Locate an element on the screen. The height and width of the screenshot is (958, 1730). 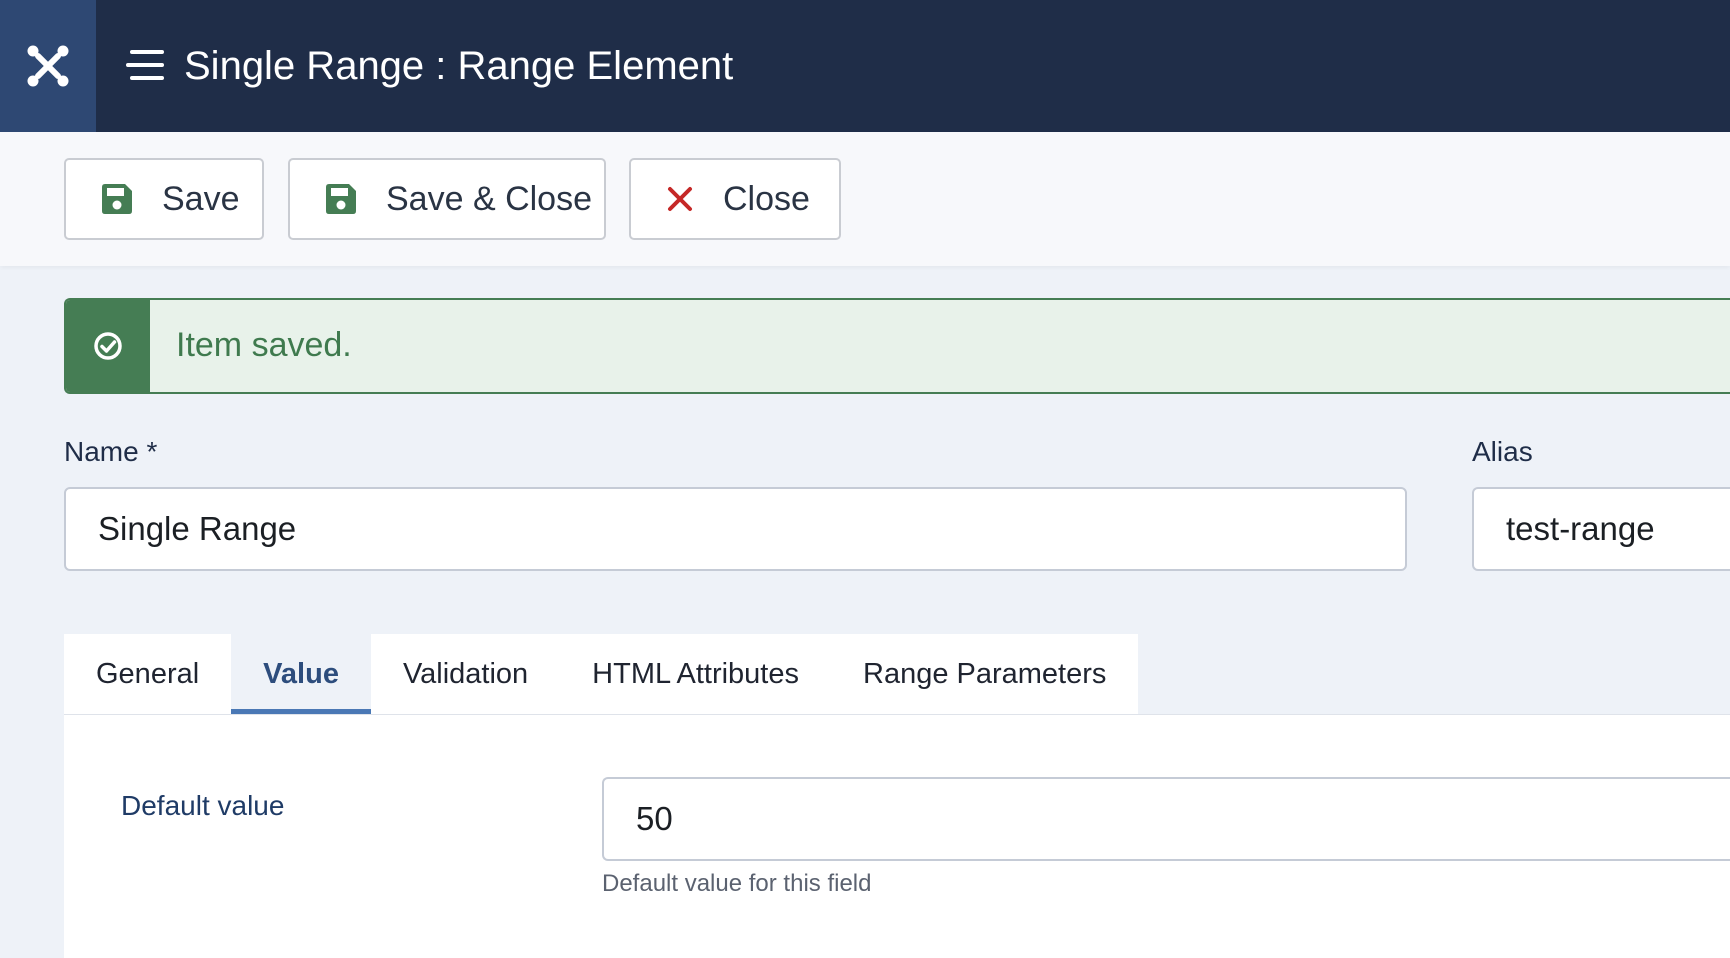
save-and-close-button: Save & Close is located at coordinates (447, 199).